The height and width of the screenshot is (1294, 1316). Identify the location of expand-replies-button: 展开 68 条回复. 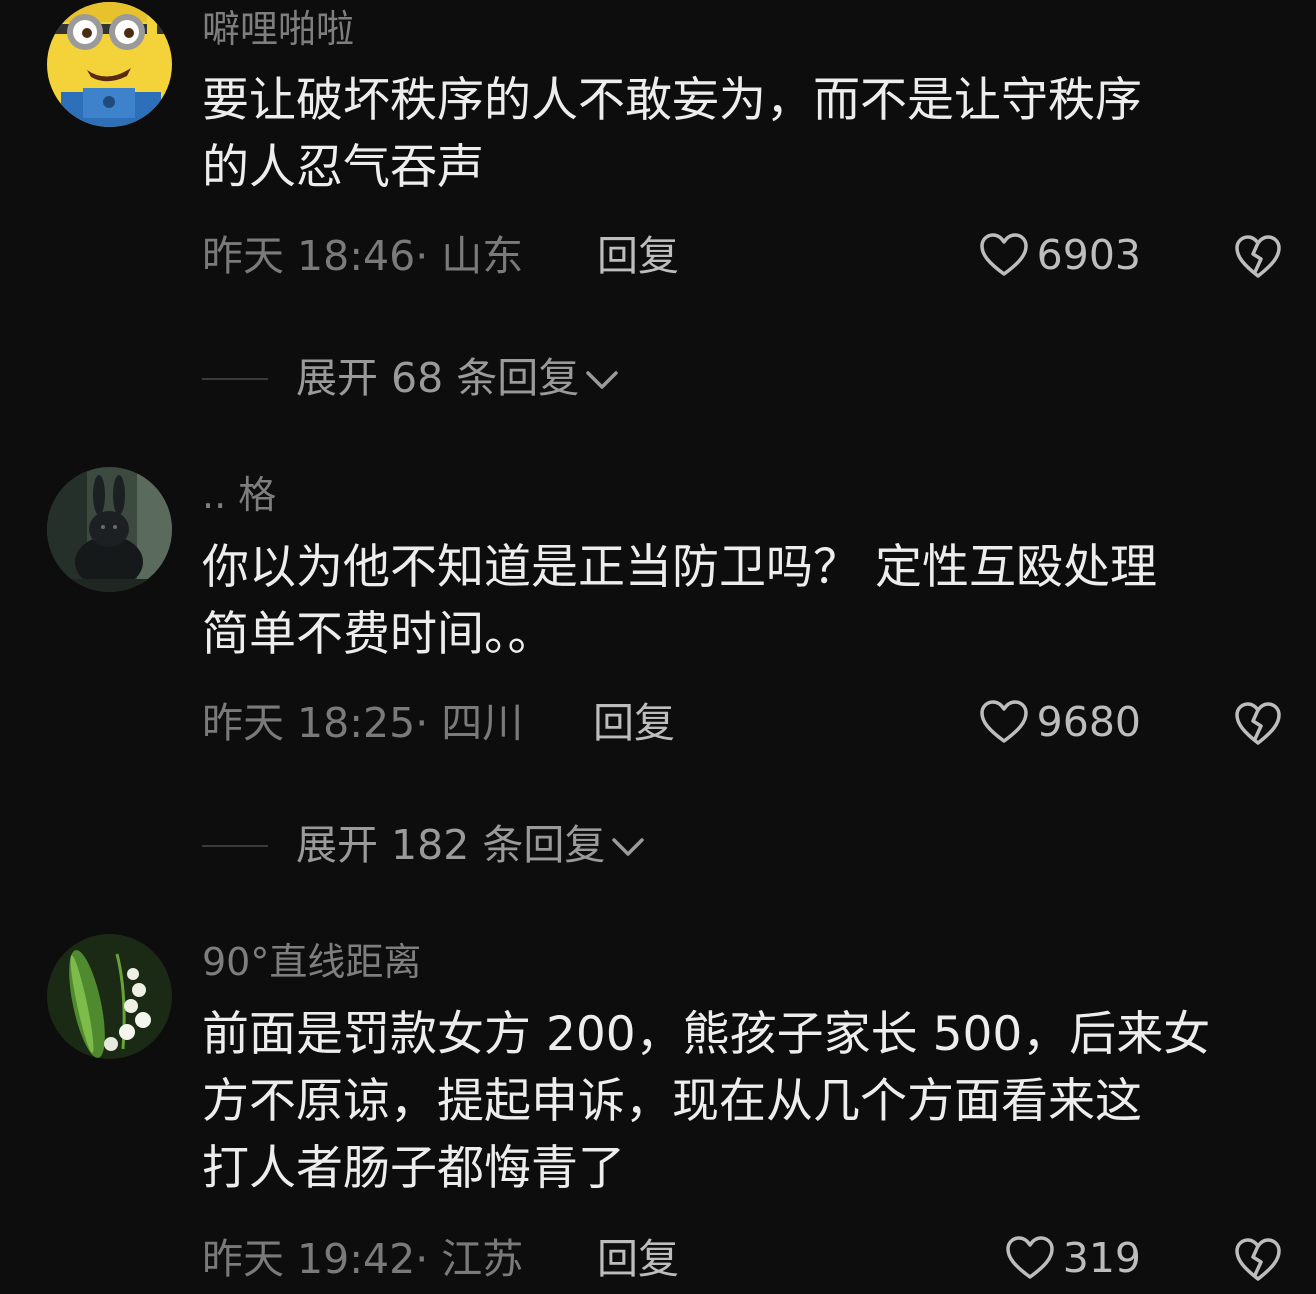
(411, 378).